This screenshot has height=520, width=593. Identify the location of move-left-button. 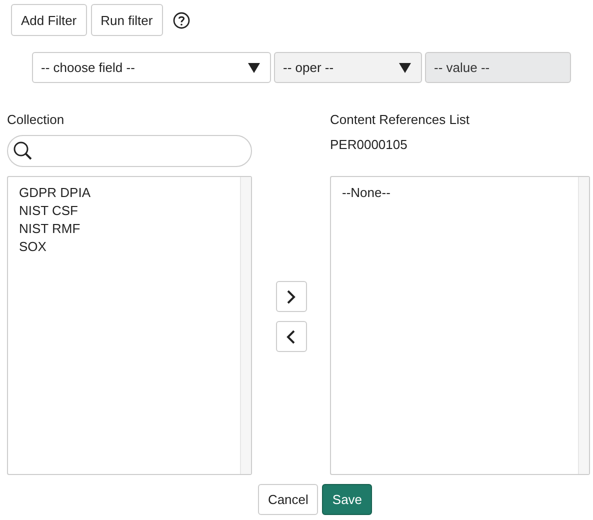
(291, 336).